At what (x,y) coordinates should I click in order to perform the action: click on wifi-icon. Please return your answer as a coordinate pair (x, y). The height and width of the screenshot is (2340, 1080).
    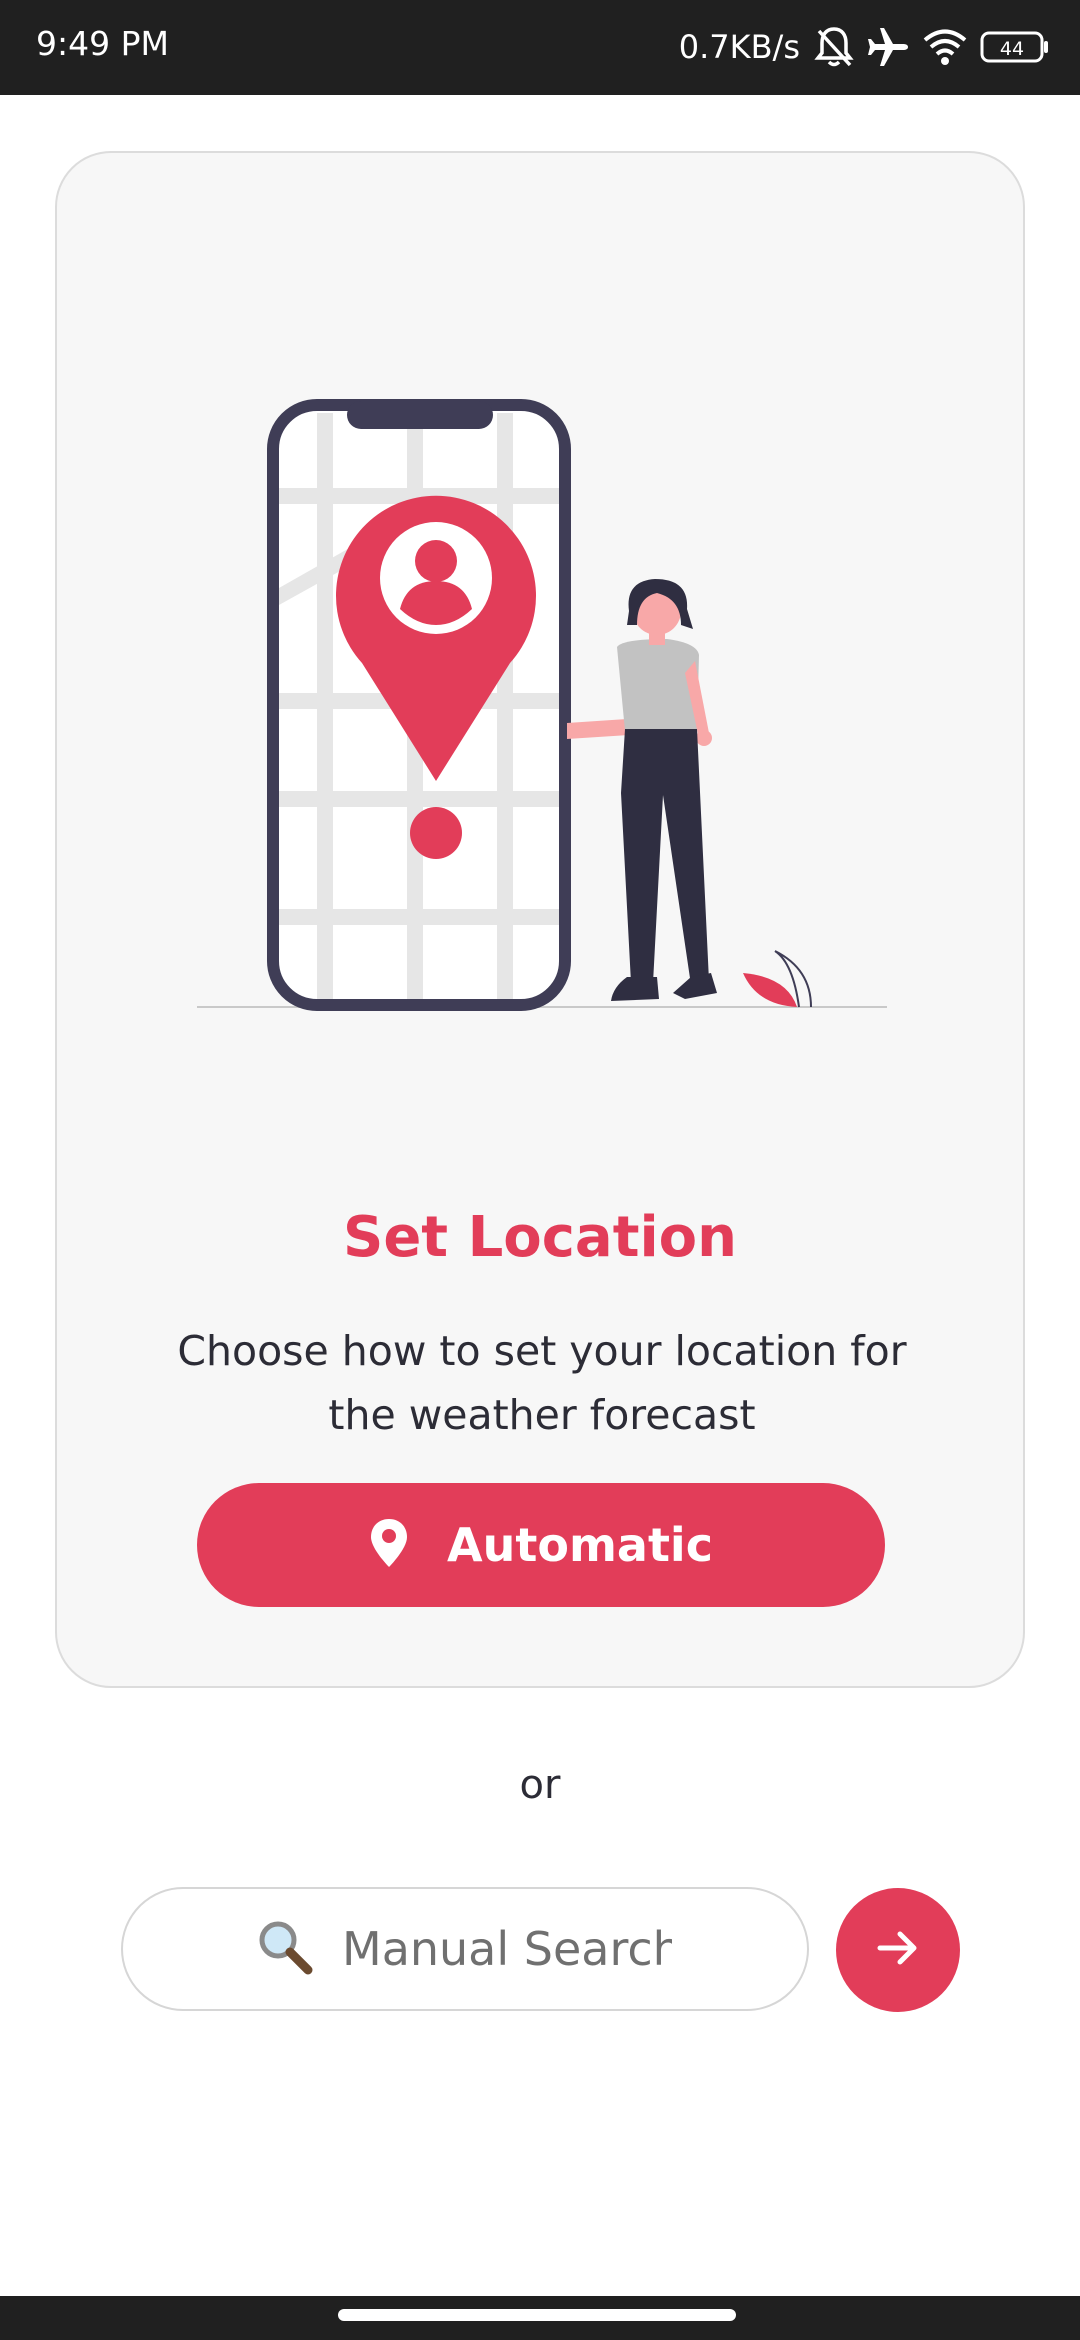
    Looking at the image, I should click on (945, 47).